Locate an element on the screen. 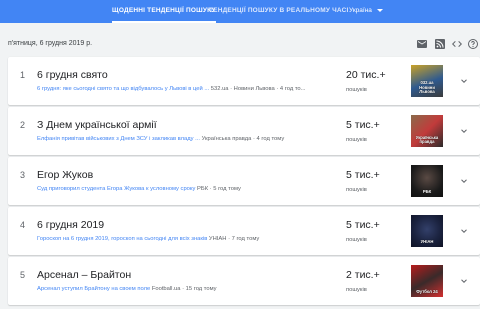 The image size is (480, 309). thumbnail-caption: 032.ua Новини Львова is located at coordinates (427, 87).